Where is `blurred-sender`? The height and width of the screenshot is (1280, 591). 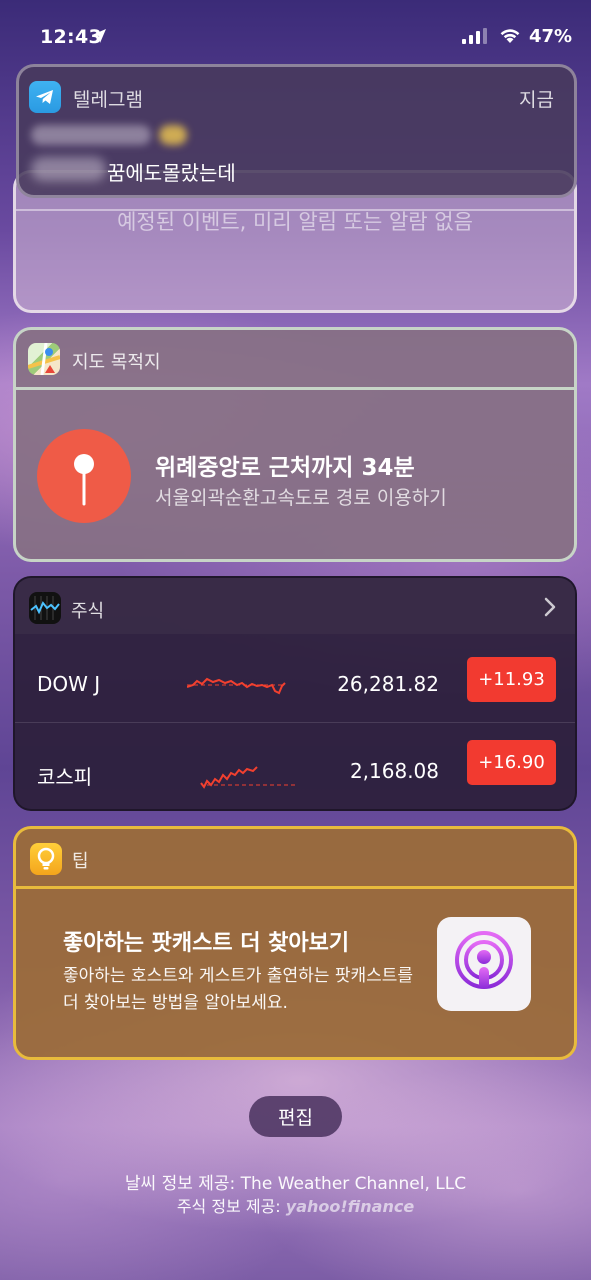
blurred-sender is located at coordinates (91, 135).